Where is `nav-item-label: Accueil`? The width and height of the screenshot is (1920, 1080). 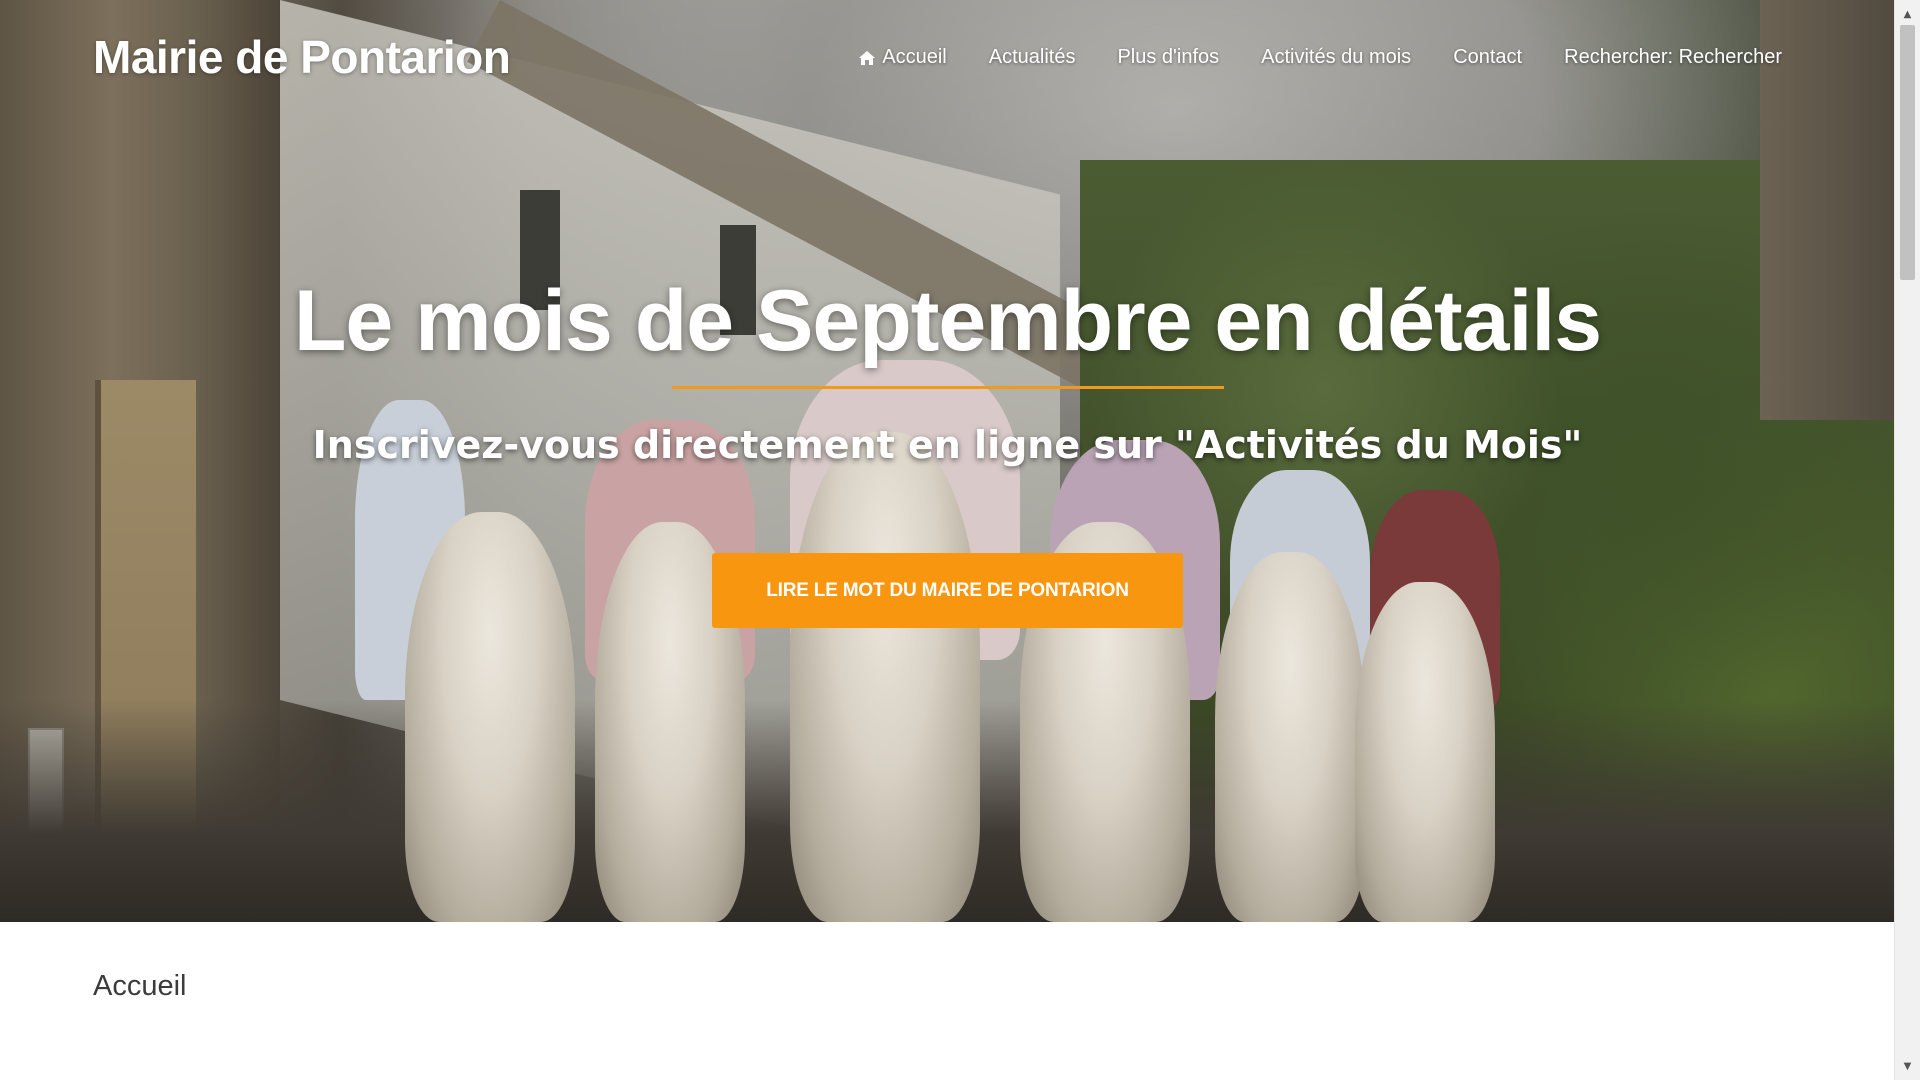 nav-item-label: Accueil is located at coordinates (914, 57).